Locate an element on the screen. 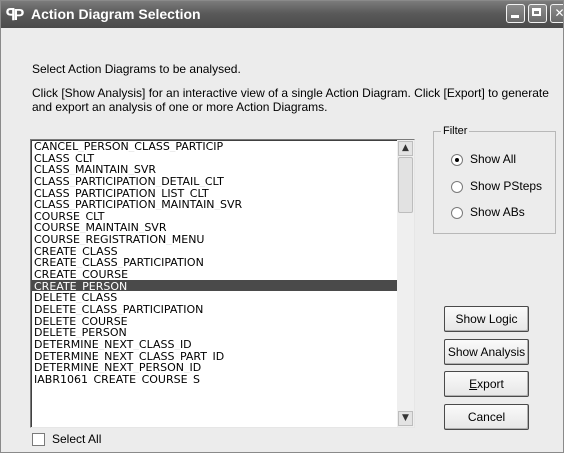 The width and height of the screenshot is (564, 453). list-item: DETERMINE_NEXT_CLASS_PART_ID is located at coordinates (214, 356).